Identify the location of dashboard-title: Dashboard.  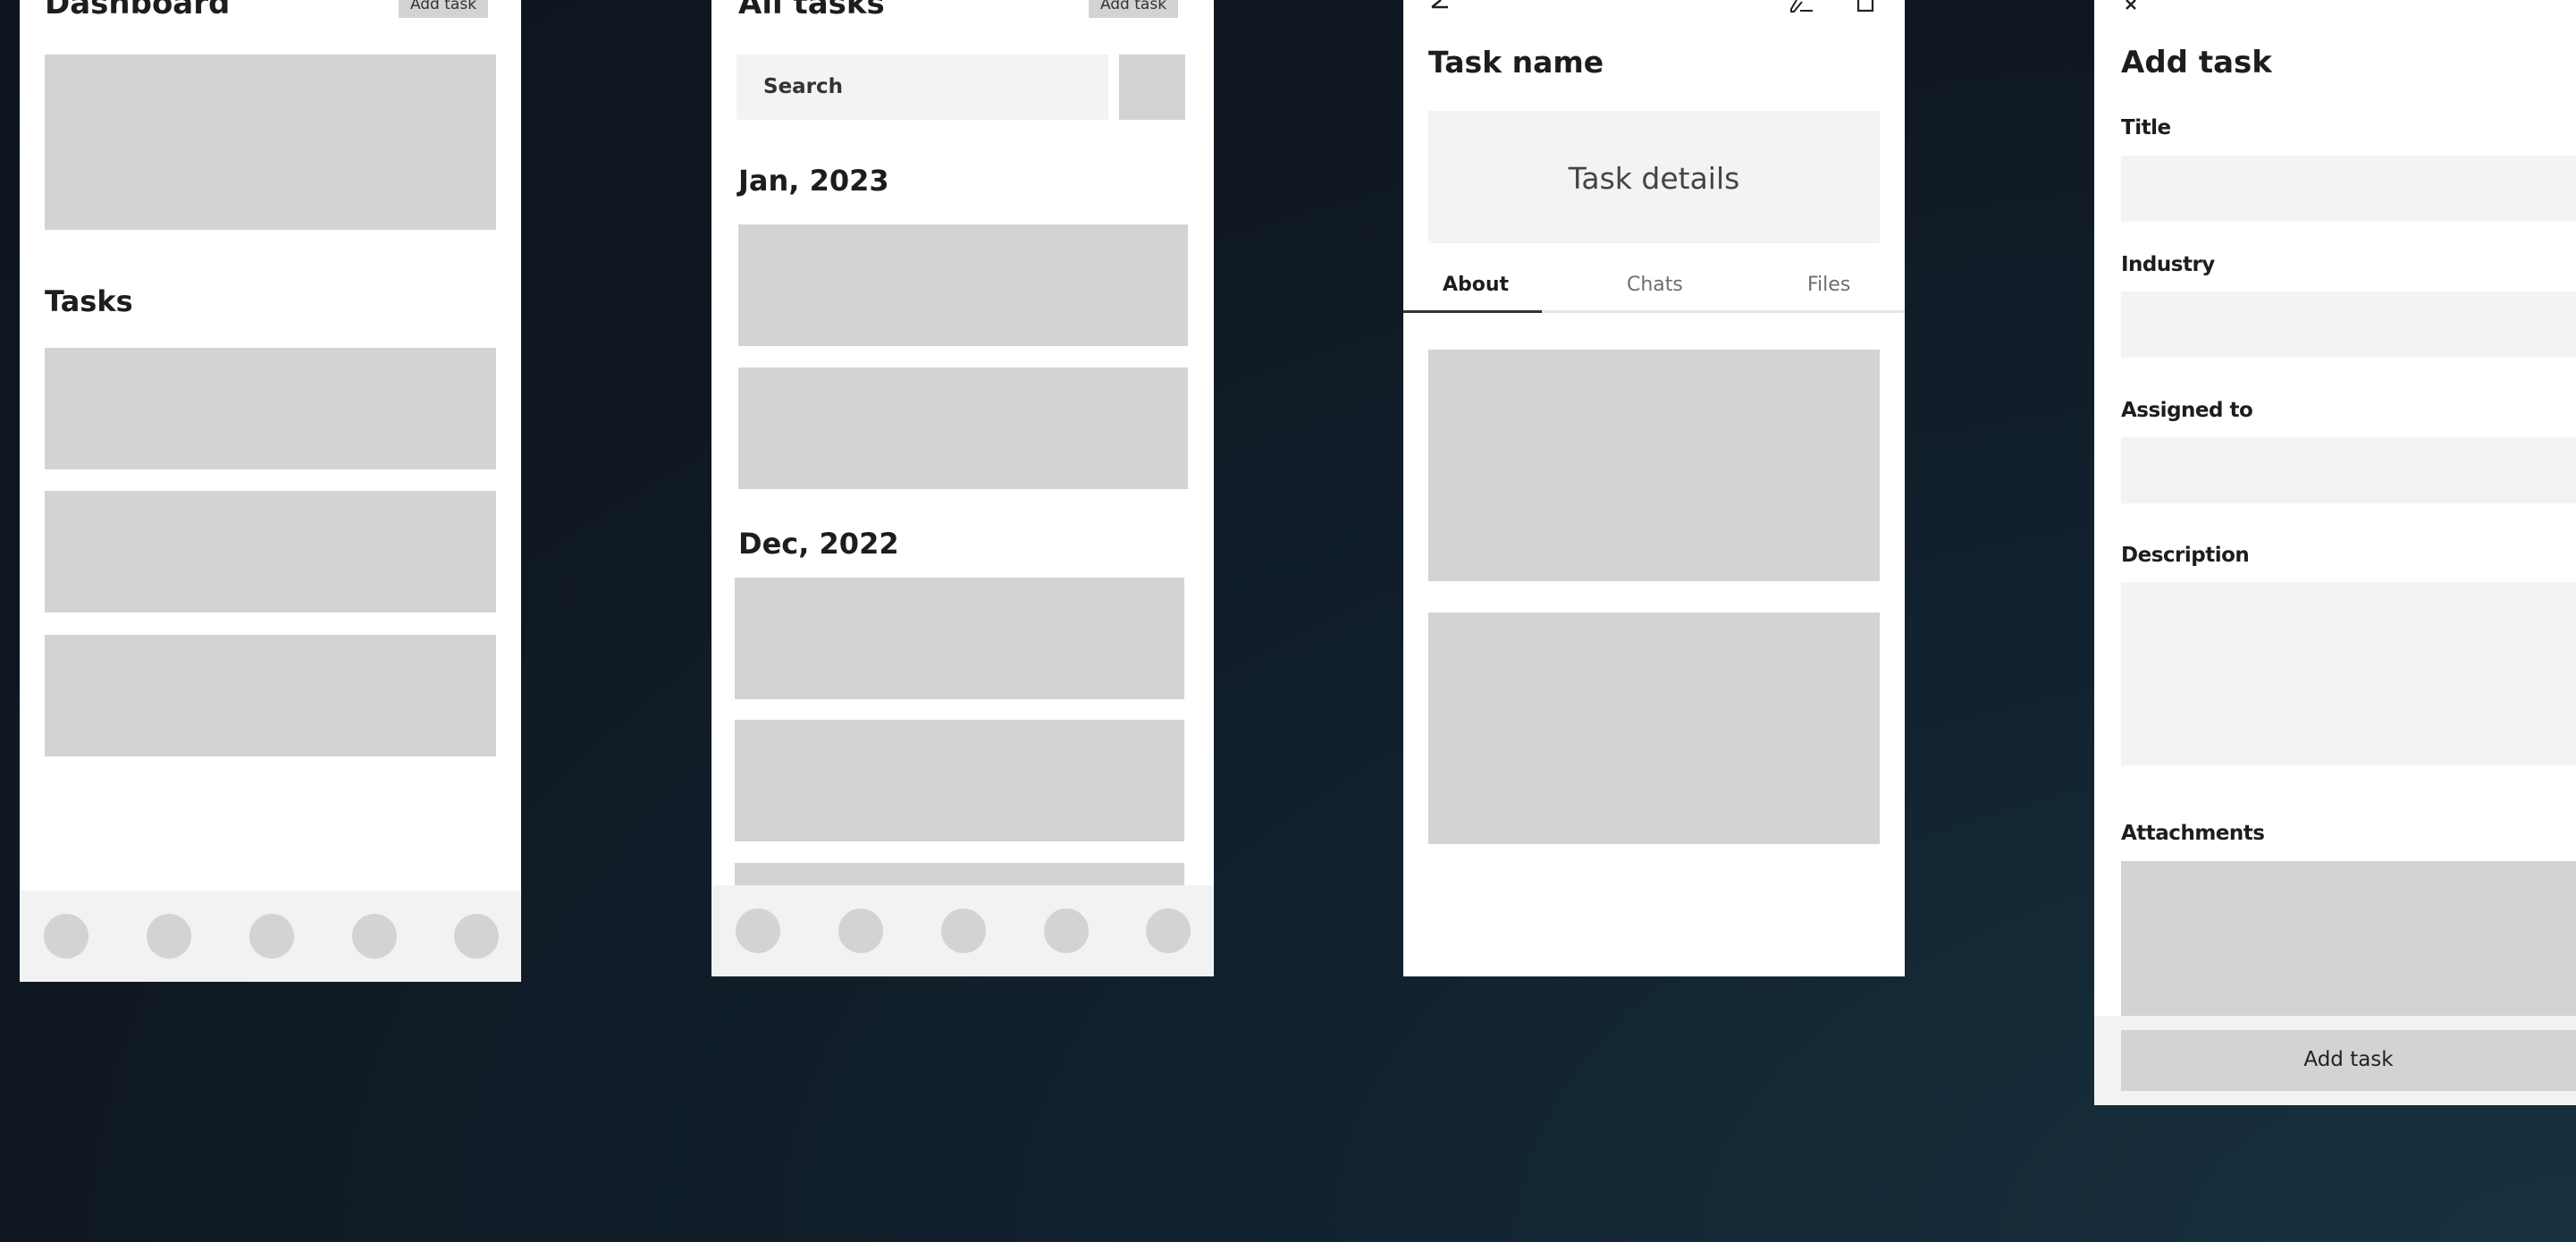
(138, 10).